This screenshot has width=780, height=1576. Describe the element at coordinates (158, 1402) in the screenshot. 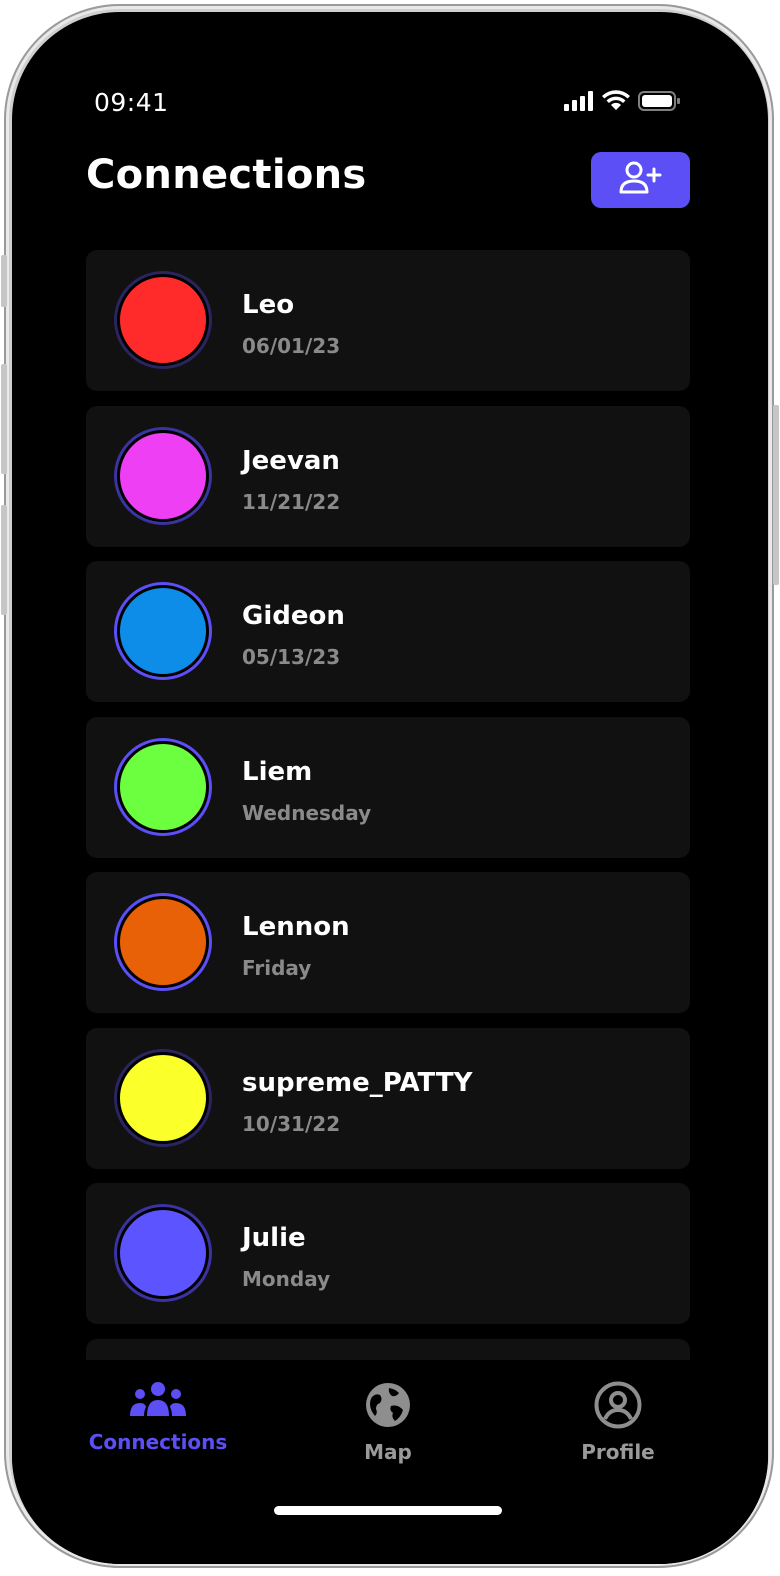

I see `people-group-icon` at that location.